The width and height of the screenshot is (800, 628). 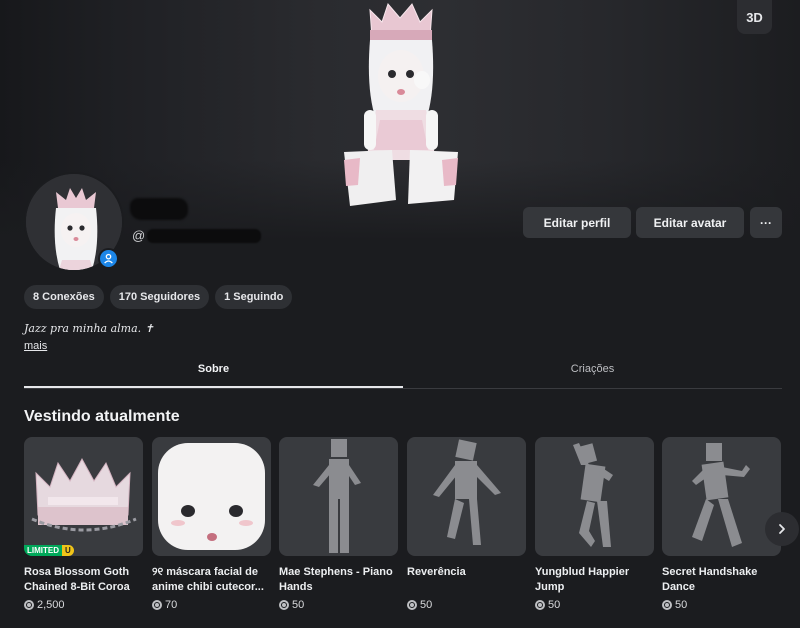 I want to click on item-name: Rosa Blossom Goth Chained 8-Bit Coroa, so click(x=83, y=580).